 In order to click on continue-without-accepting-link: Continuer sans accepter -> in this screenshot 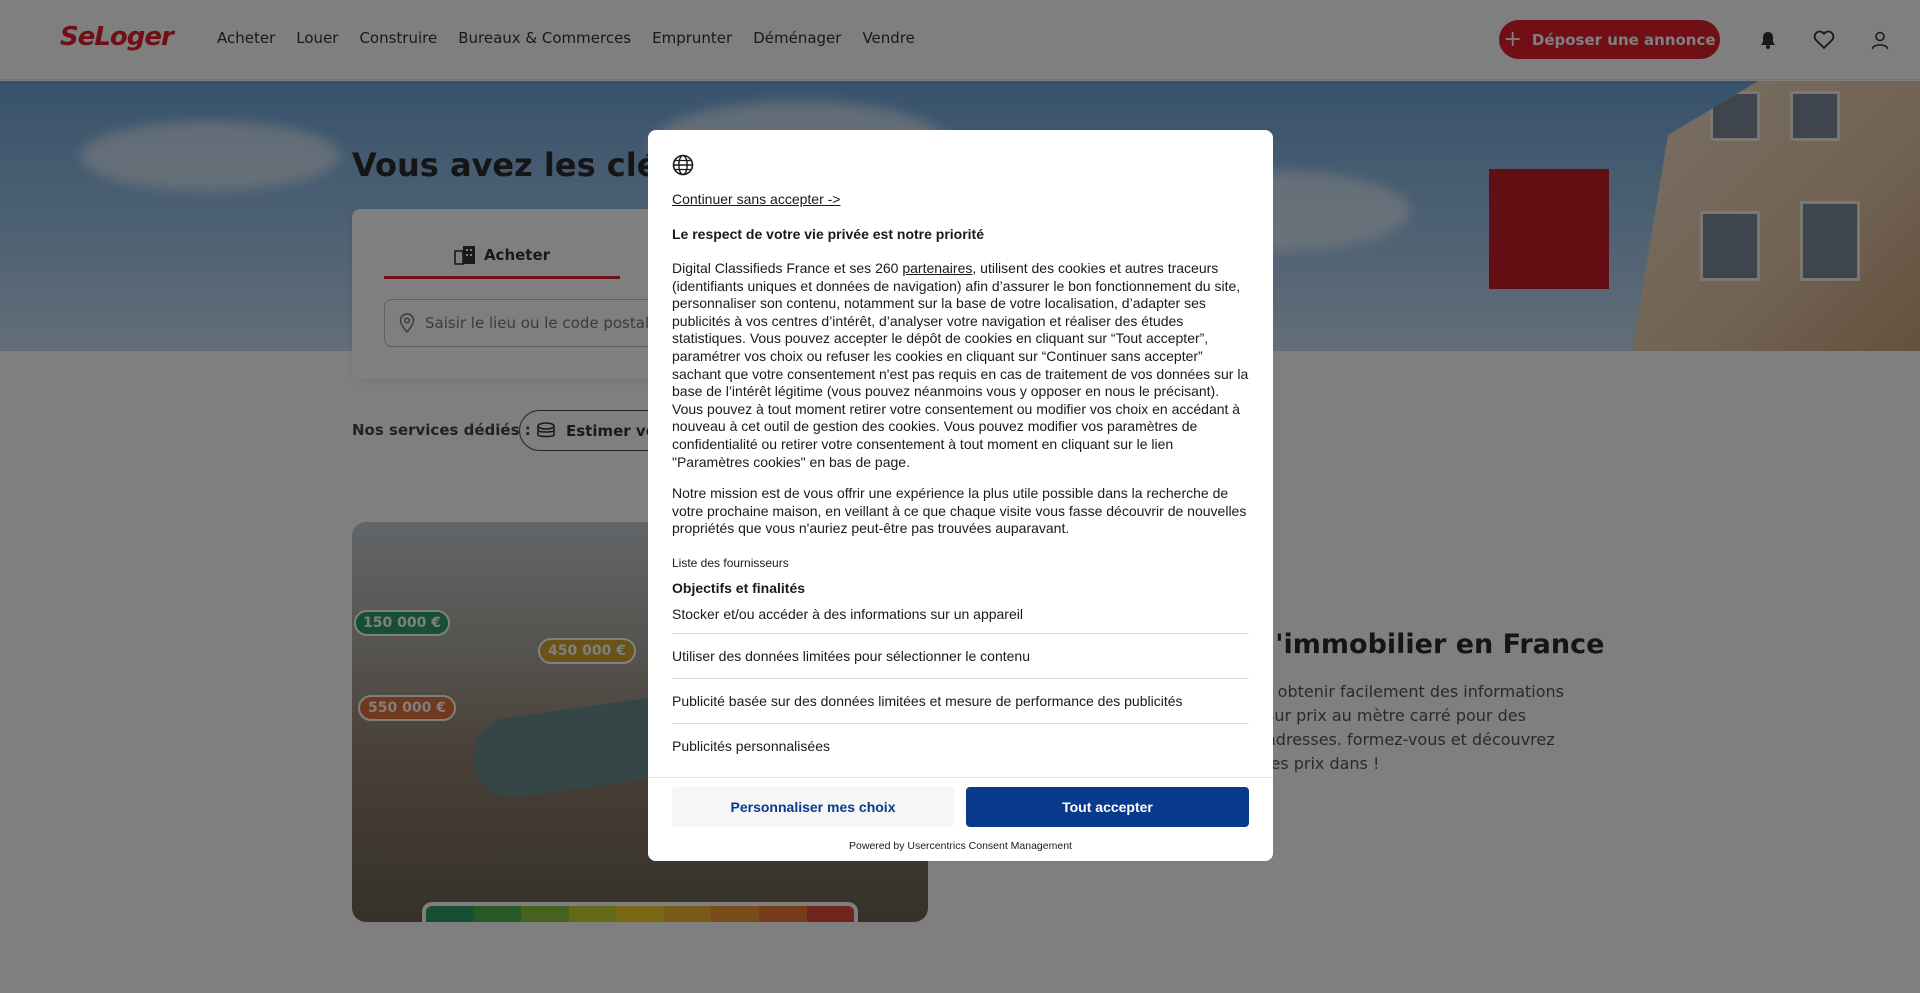, I will do `click(960, 199)`.